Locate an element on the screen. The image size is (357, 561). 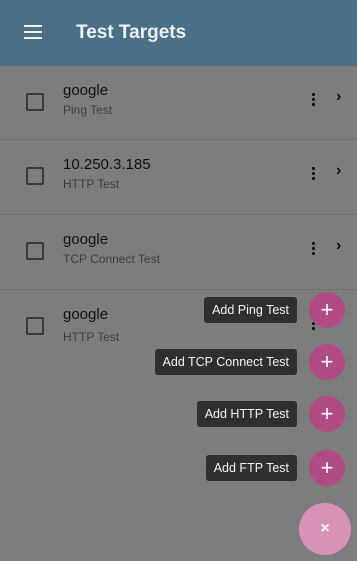
speed-dial-add-tcp-connect: Add TCP Connect Test + is located at coordinates (249, 362).